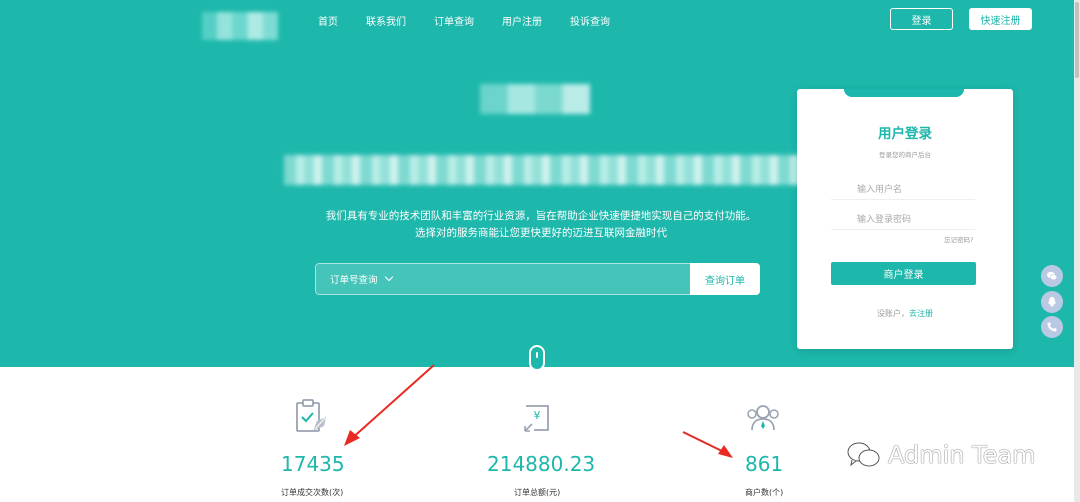 Image resolution: width=1080 pixels, height=502 pixels. I want to click on clipboard-check-icon, so click(311, 415).